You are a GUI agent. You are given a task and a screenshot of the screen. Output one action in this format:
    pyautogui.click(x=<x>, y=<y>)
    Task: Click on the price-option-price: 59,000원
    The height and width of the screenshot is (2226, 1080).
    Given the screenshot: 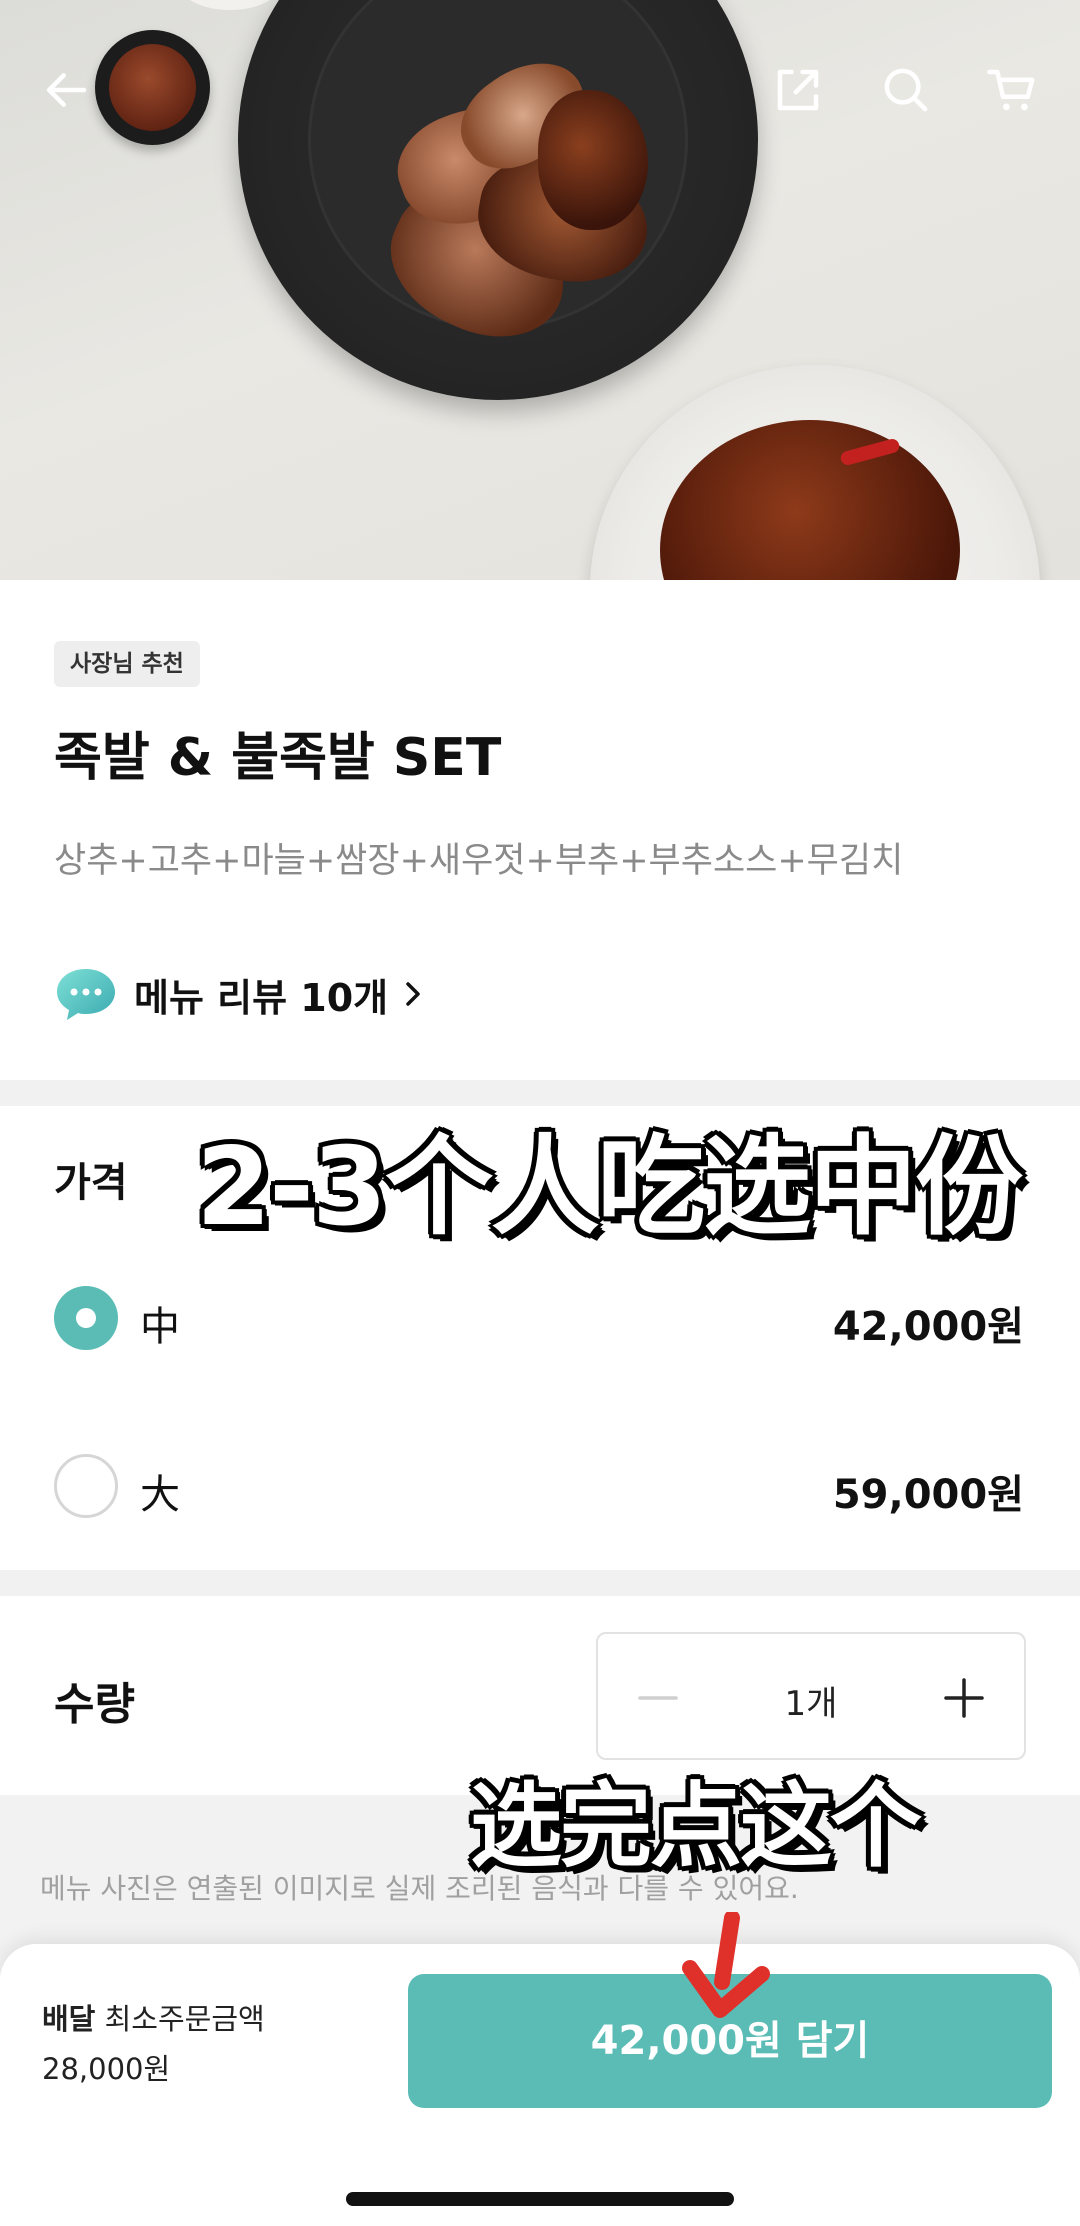 What is the action you would take?
    pyautogui.click(x=928, y=1495)
    